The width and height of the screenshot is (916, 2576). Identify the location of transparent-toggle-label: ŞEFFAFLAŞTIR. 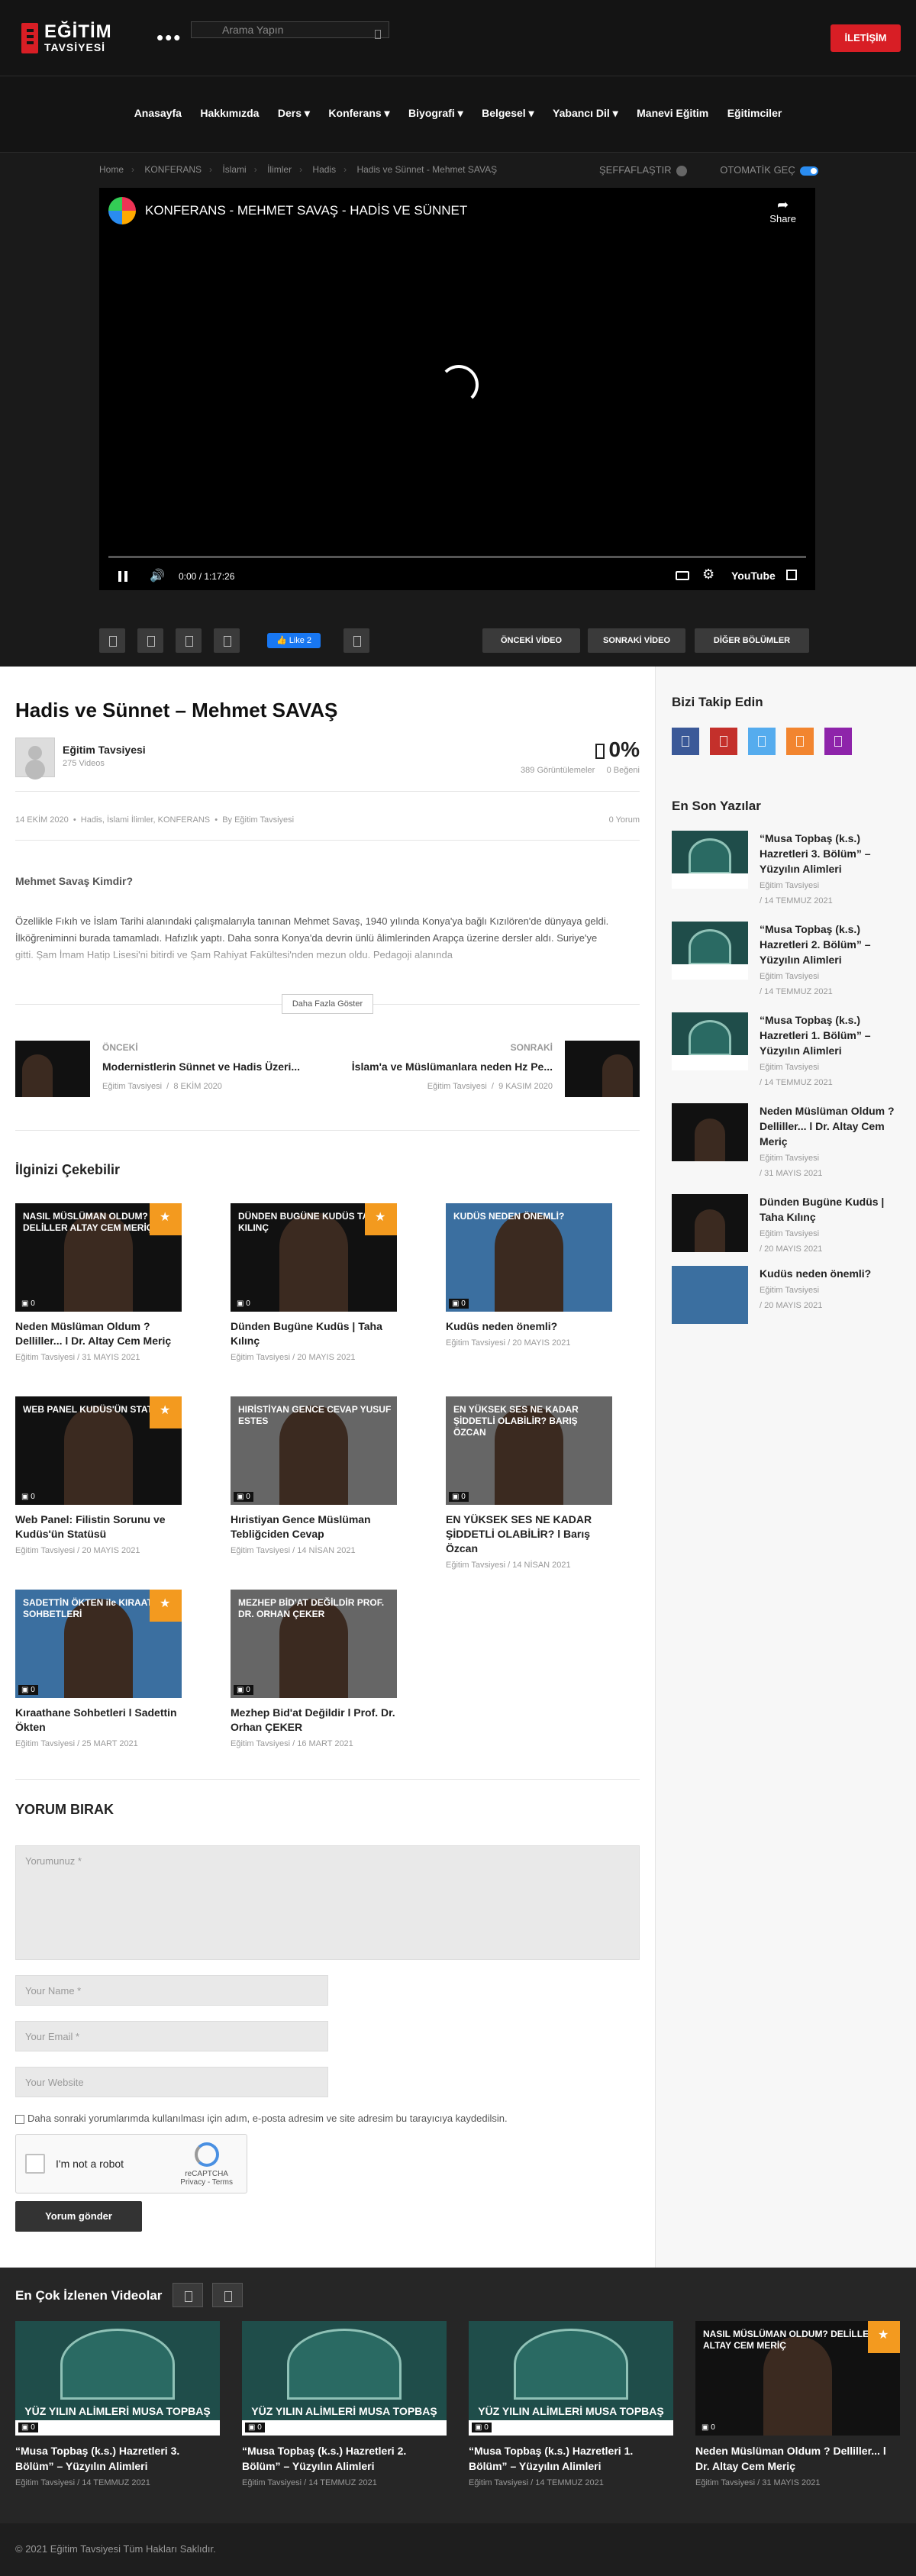
(635, 170).